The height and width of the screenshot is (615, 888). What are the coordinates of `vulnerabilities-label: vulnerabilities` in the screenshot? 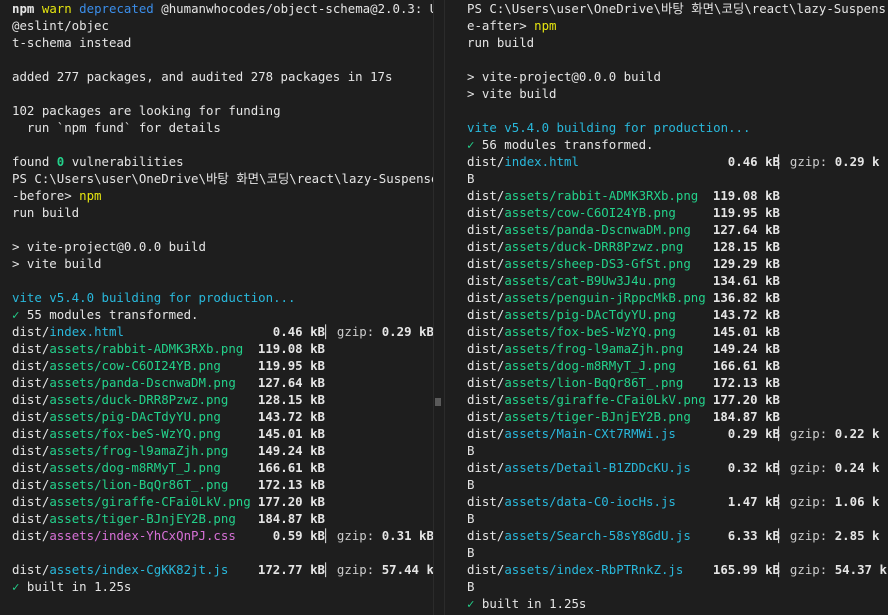 It's located at (124, 161).